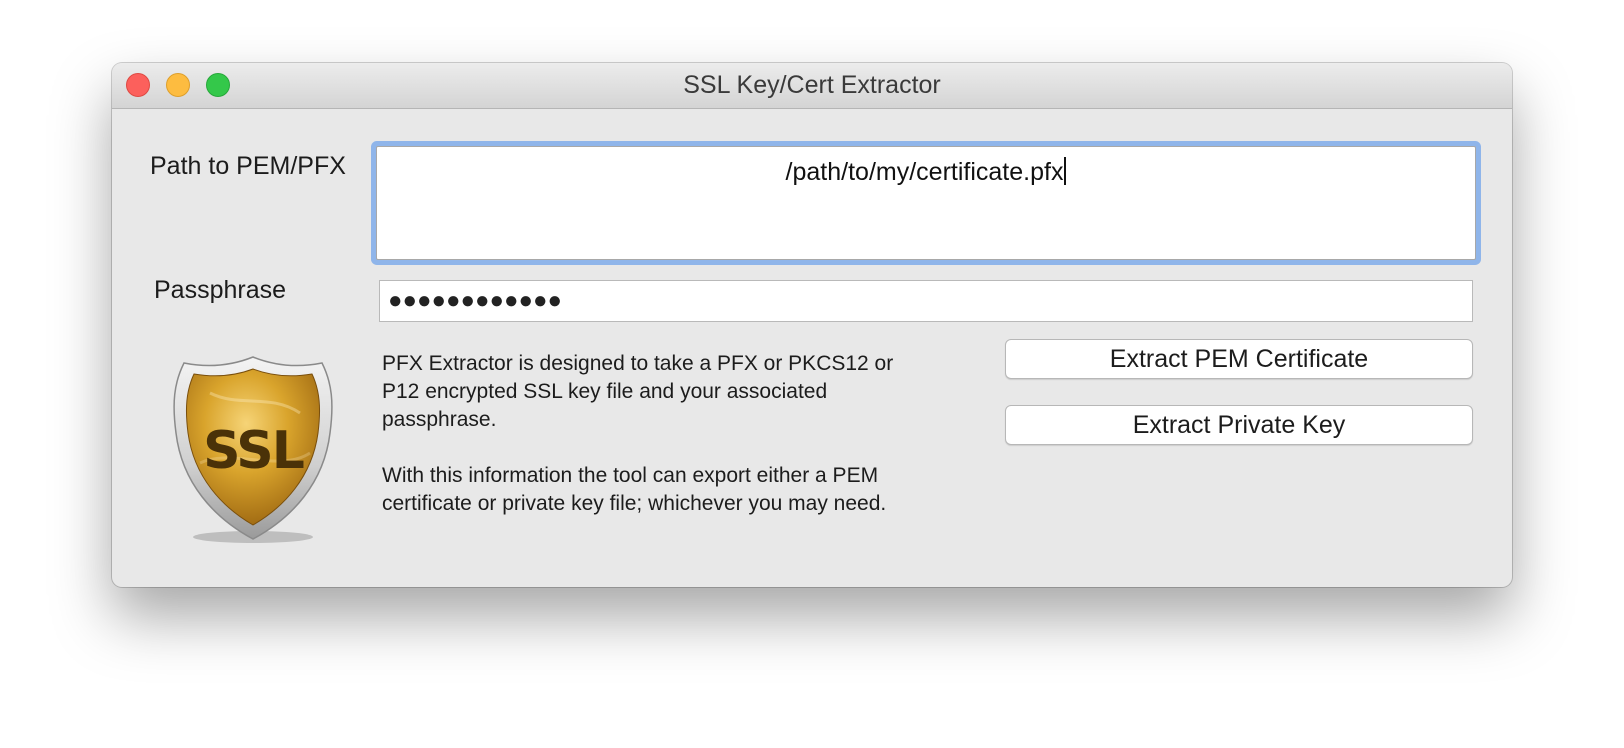 This screenshot has width=1624, height=748. Describe the element at coordinates (248, 166) in the screenshot. I see `path-label: Path to PEM/PFX` at that location.